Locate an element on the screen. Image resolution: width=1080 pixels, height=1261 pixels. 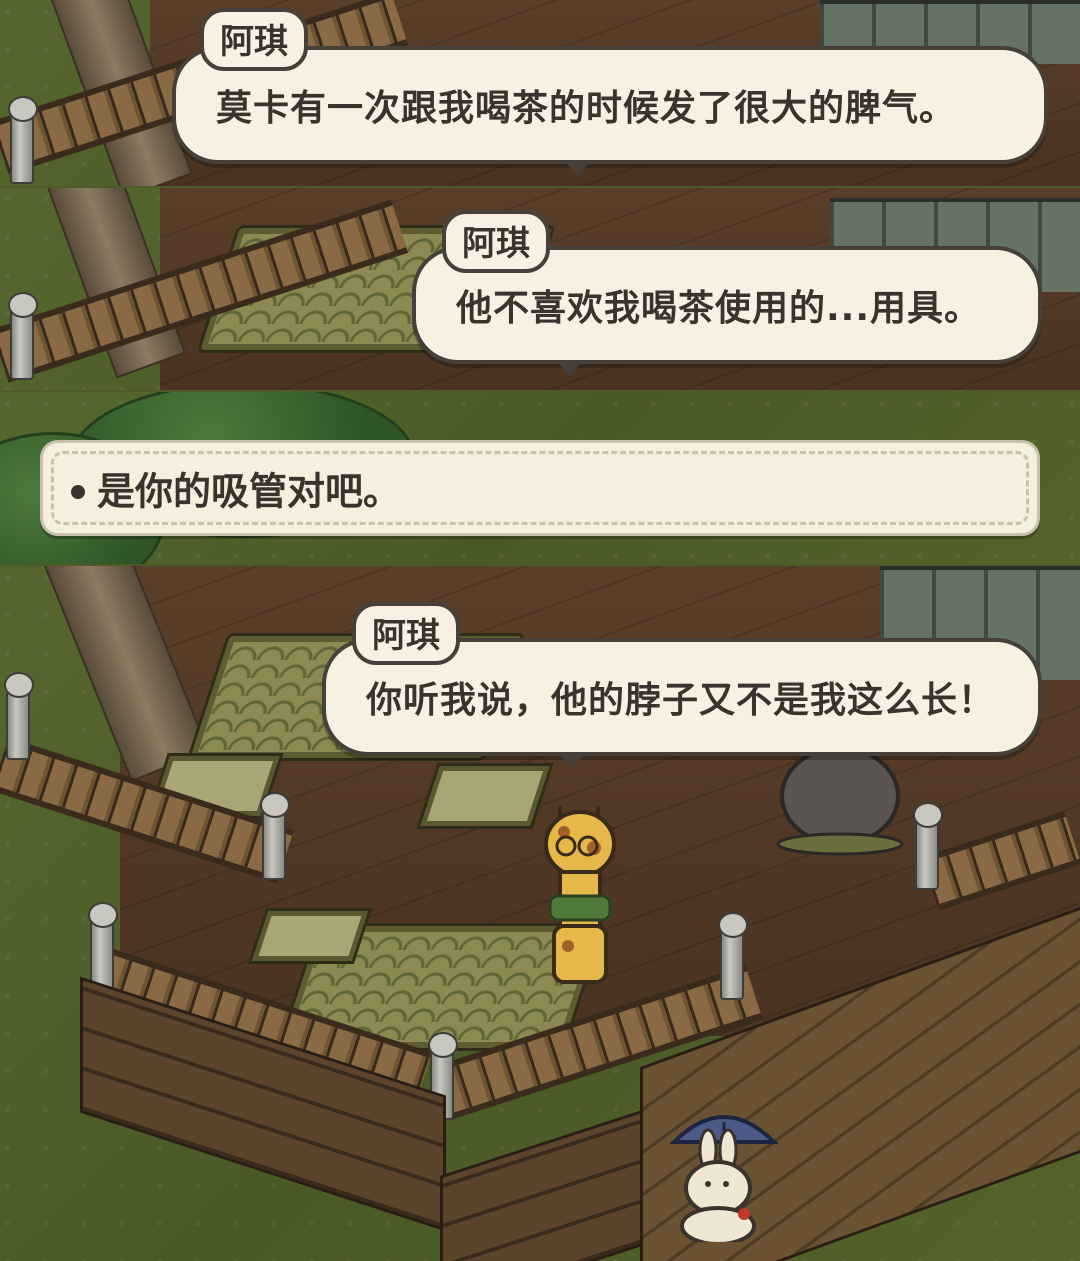
speech-bubble-1: 莫卡有一次跟我喝茶的时候发了很大的脾气。 is located at coordinates (610, 111).